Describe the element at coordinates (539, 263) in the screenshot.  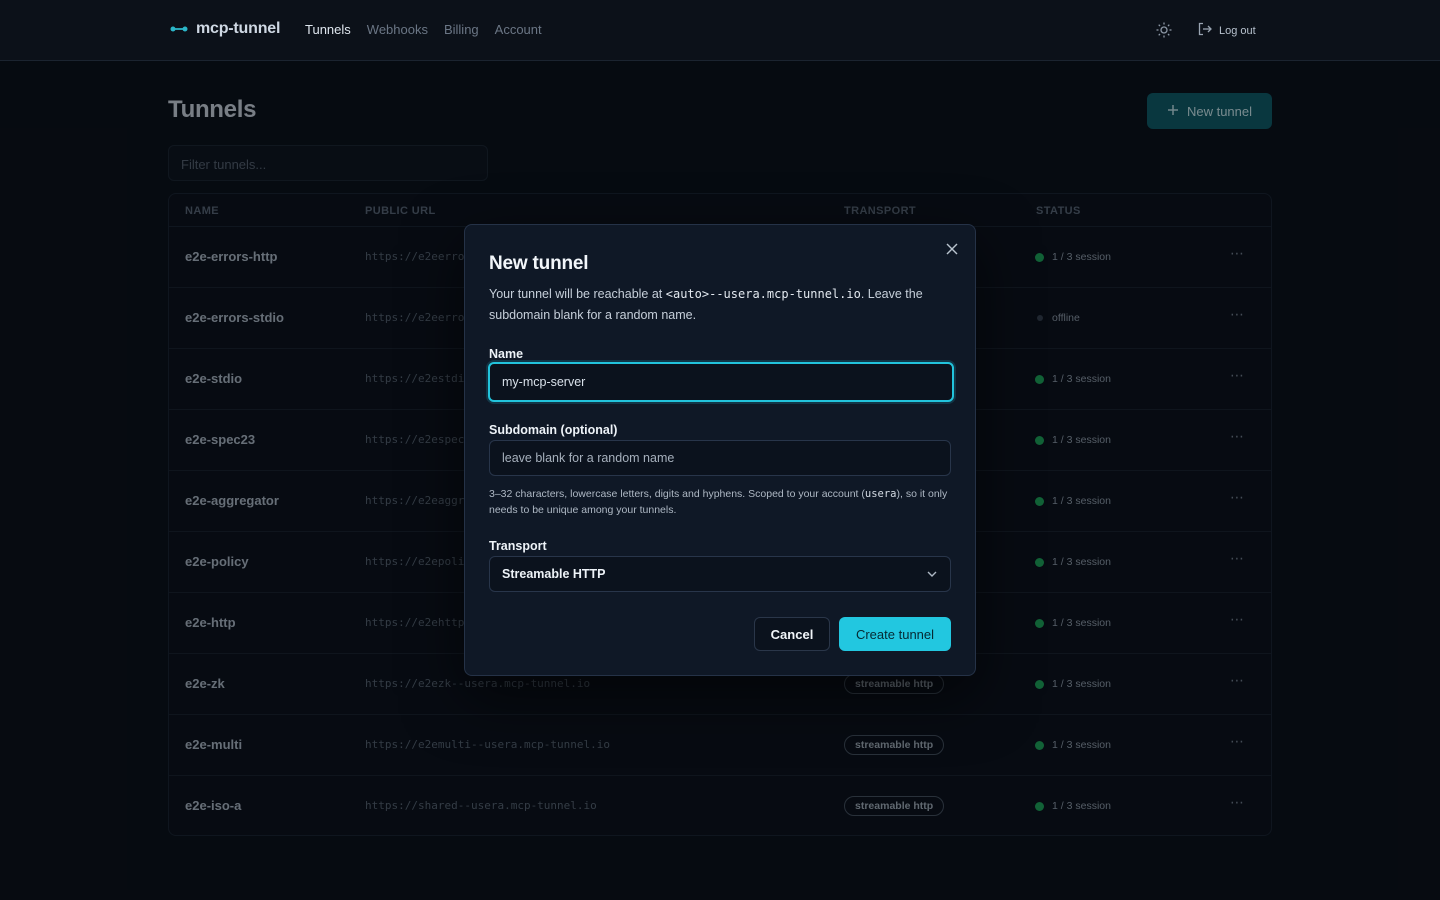
I see `dialog-title: New tunnel` at that location.